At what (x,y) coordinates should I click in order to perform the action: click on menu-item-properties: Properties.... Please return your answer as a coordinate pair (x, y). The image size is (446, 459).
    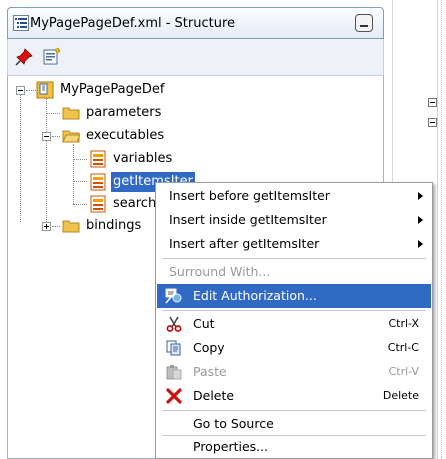
    Looking at the image, I should click on (294, 447).